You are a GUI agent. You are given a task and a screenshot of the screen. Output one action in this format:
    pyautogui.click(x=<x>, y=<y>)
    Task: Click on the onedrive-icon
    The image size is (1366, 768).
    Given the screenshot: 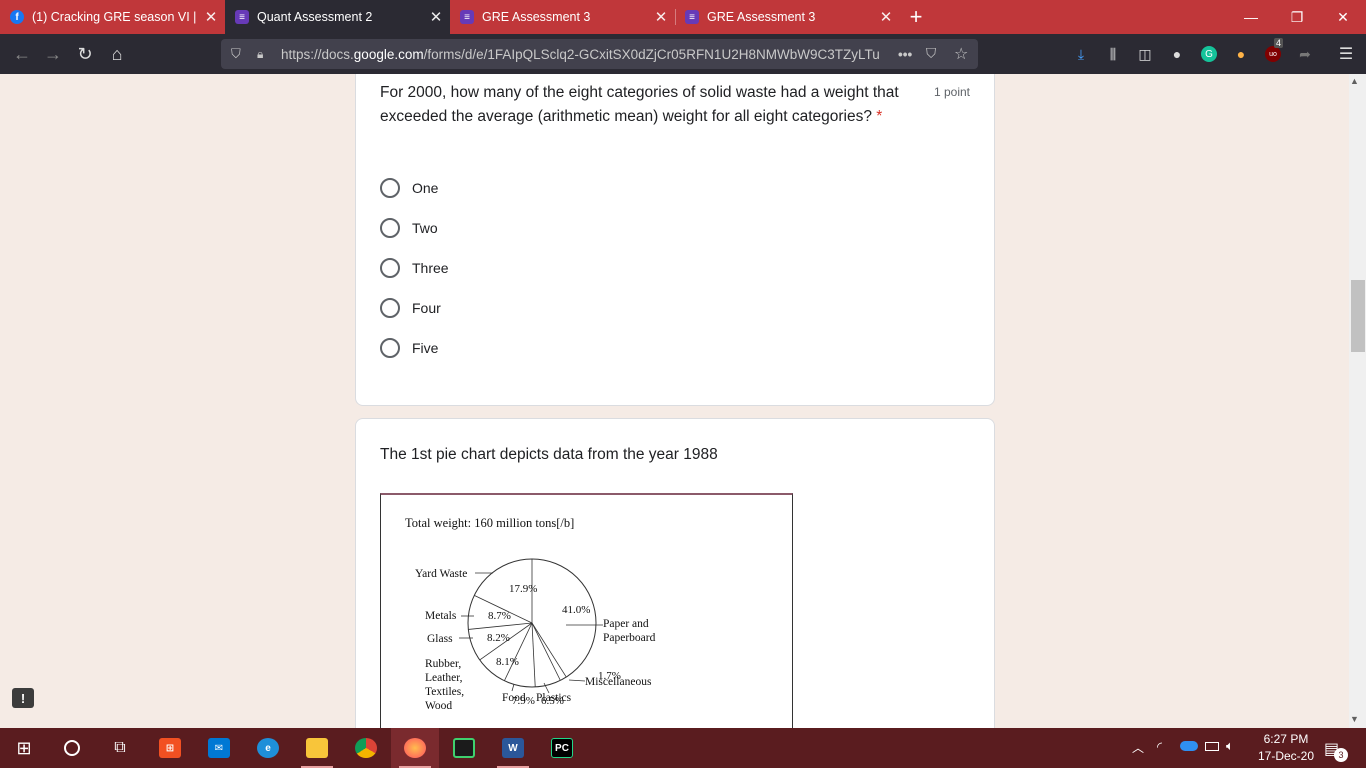 What is the action you would take?
    pyautogui.click(x=1189, y=746)
    